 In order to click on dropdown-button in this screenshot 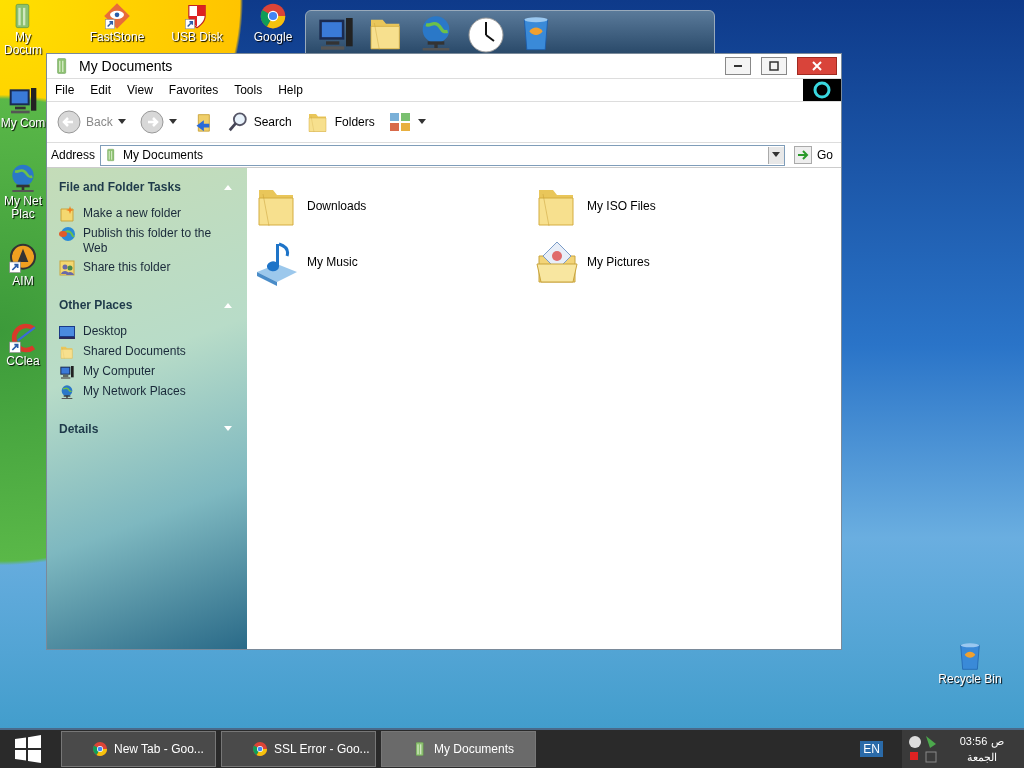, I will do `click(776, 155)`.